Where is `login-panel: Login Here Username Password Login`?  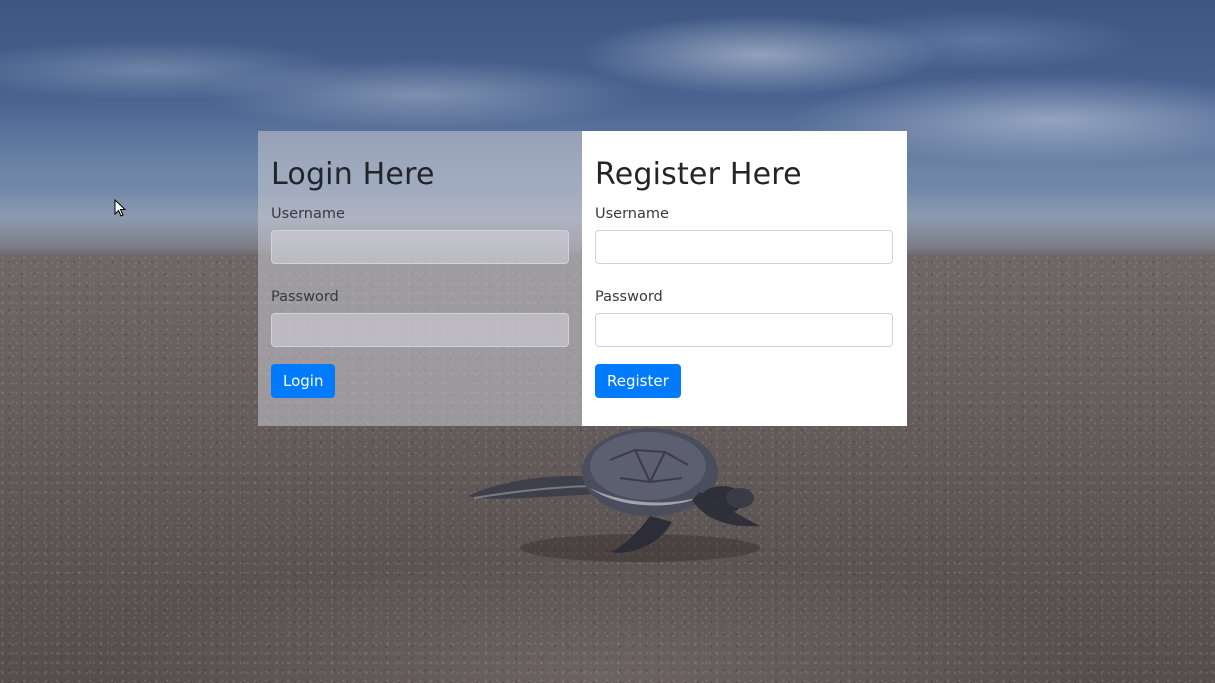 login-panel: Login Here Username Password Login is located at coordinates (420, 278).